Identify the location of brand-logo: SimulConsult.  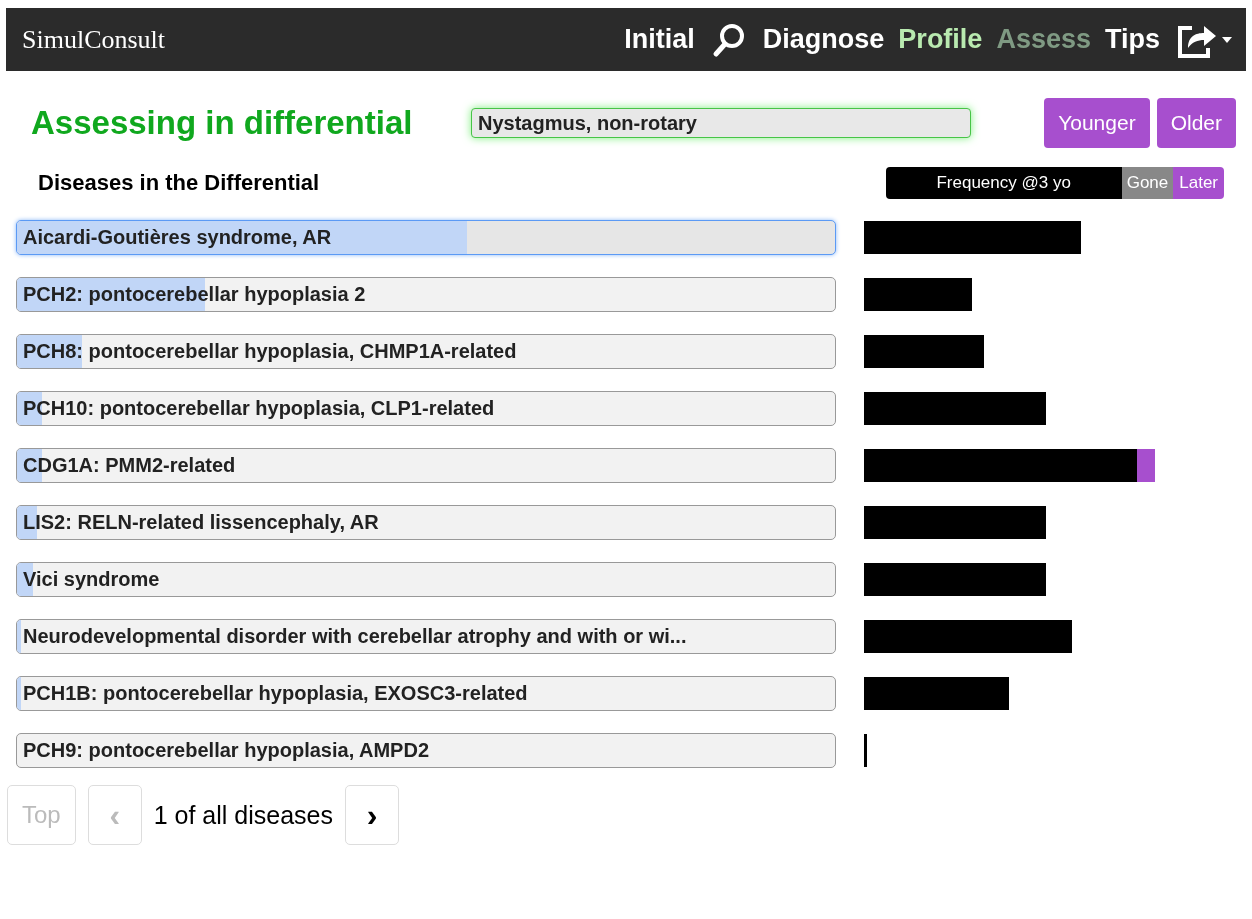
(94, 39).